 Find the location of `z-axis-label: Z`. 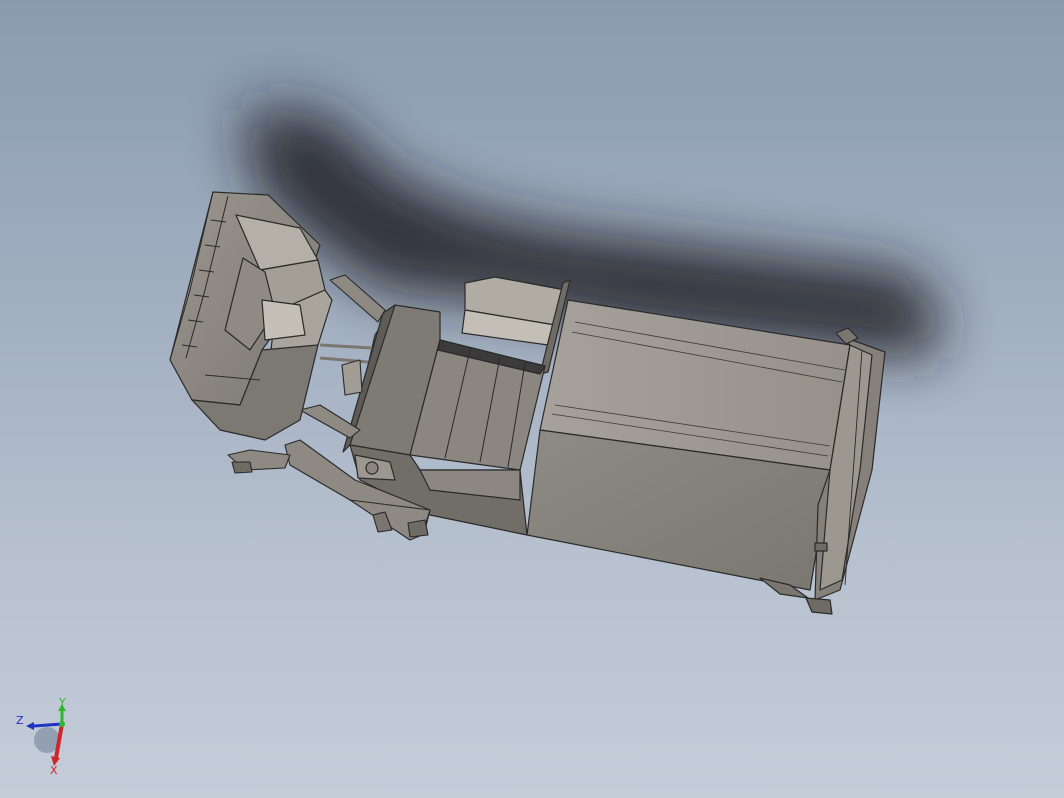

z-axis-label: Z is located at coordinates (20, 720).